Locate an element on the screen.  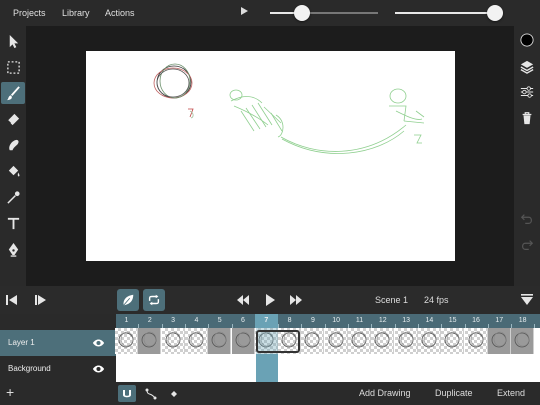
library-menu: Library is located at coordinates (76, 13).